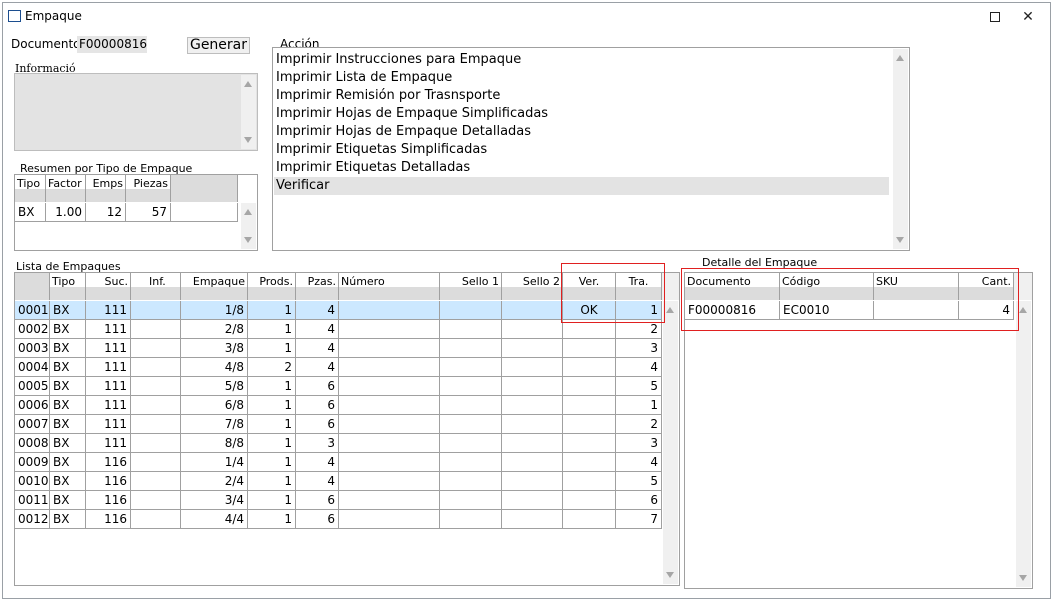 This screenshot has height=602, width=1054. I want to click on action-item: Imprimir Remisión por Trasnsporte, so click(388, 96).